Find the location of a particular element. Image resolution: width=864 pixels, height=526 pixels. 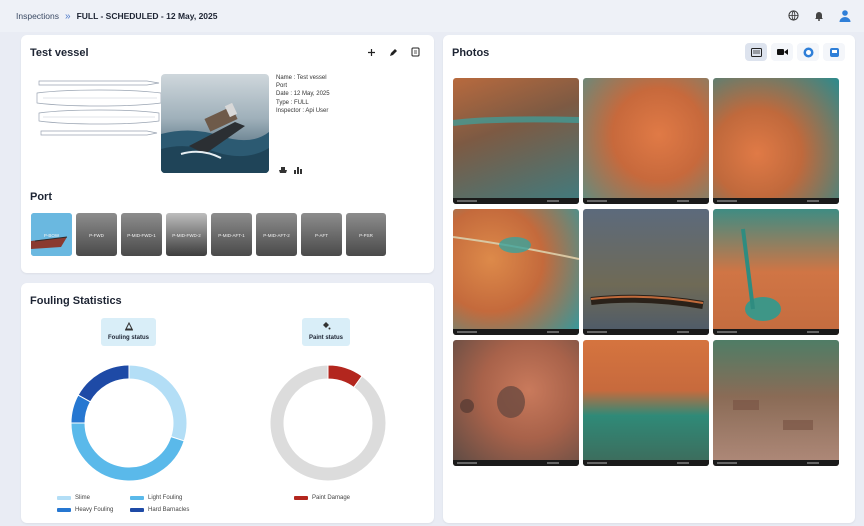

thumbnail-p-psr: P-PSR is located at coordinates (366, 234).